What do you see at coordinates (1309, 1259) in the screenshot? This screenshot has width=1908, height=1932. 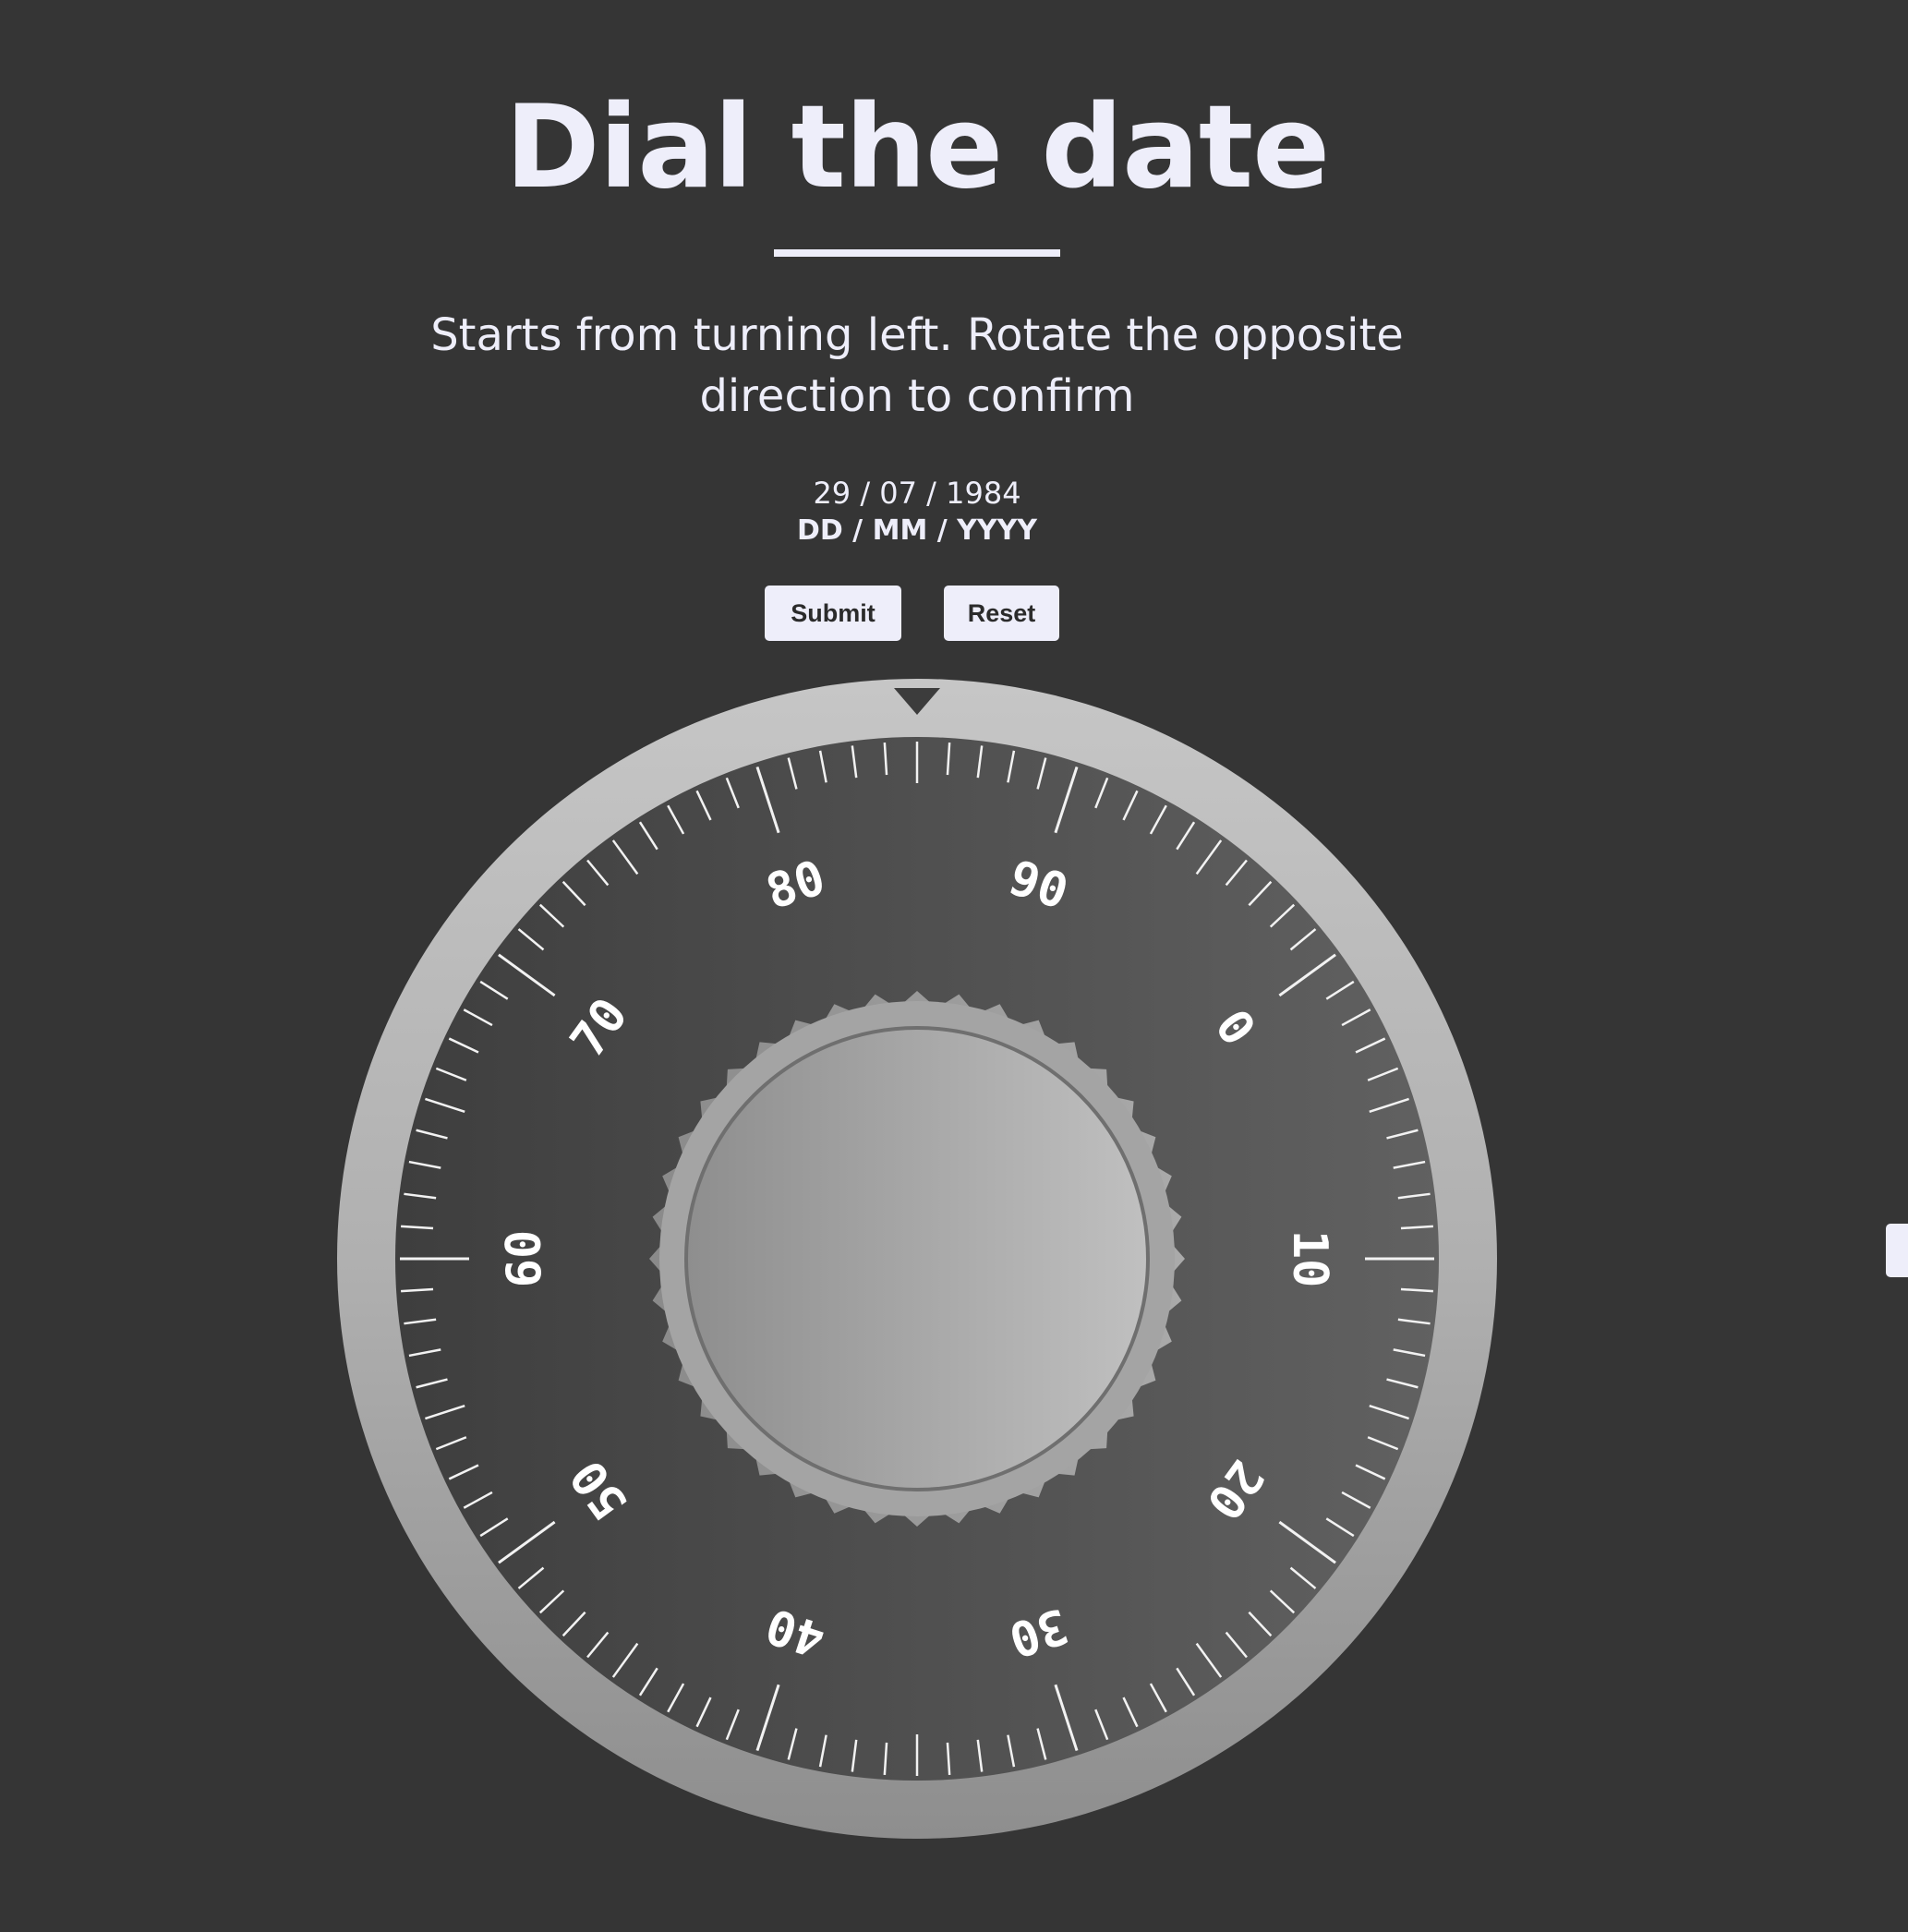 I see `dial-number: 10` at bounding box center [1309, 1259].